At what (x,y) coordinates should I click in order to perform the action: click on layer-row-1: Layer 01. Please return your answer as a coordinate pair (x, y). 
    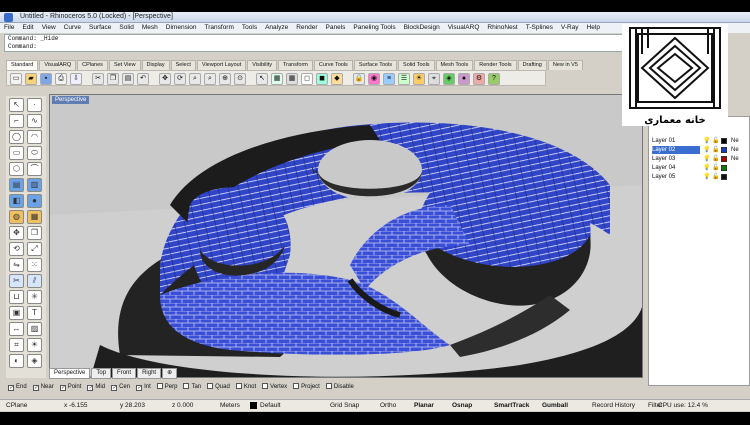
    Looking at the image, I should click on (663, 141).